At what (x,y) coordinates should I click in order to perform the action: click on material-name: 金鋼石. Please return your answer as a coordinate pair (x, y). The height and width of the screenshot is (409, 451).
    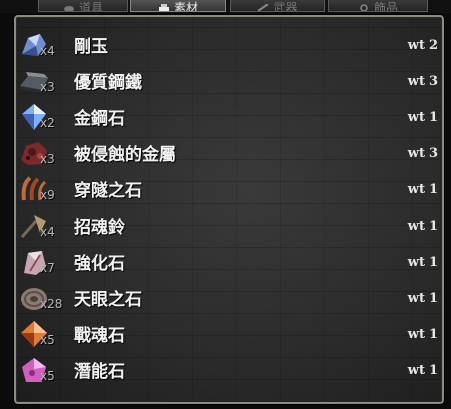
    Looking at the image, I should click on (99, 119).